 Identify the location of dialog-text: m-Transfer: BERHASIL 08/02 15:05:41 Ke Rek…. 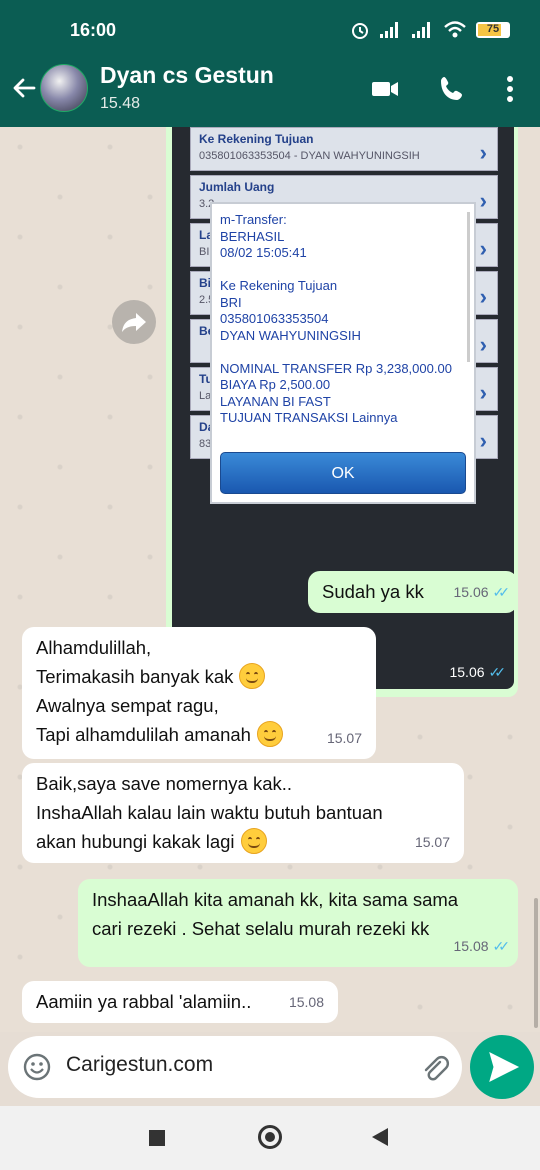
(345, 319).